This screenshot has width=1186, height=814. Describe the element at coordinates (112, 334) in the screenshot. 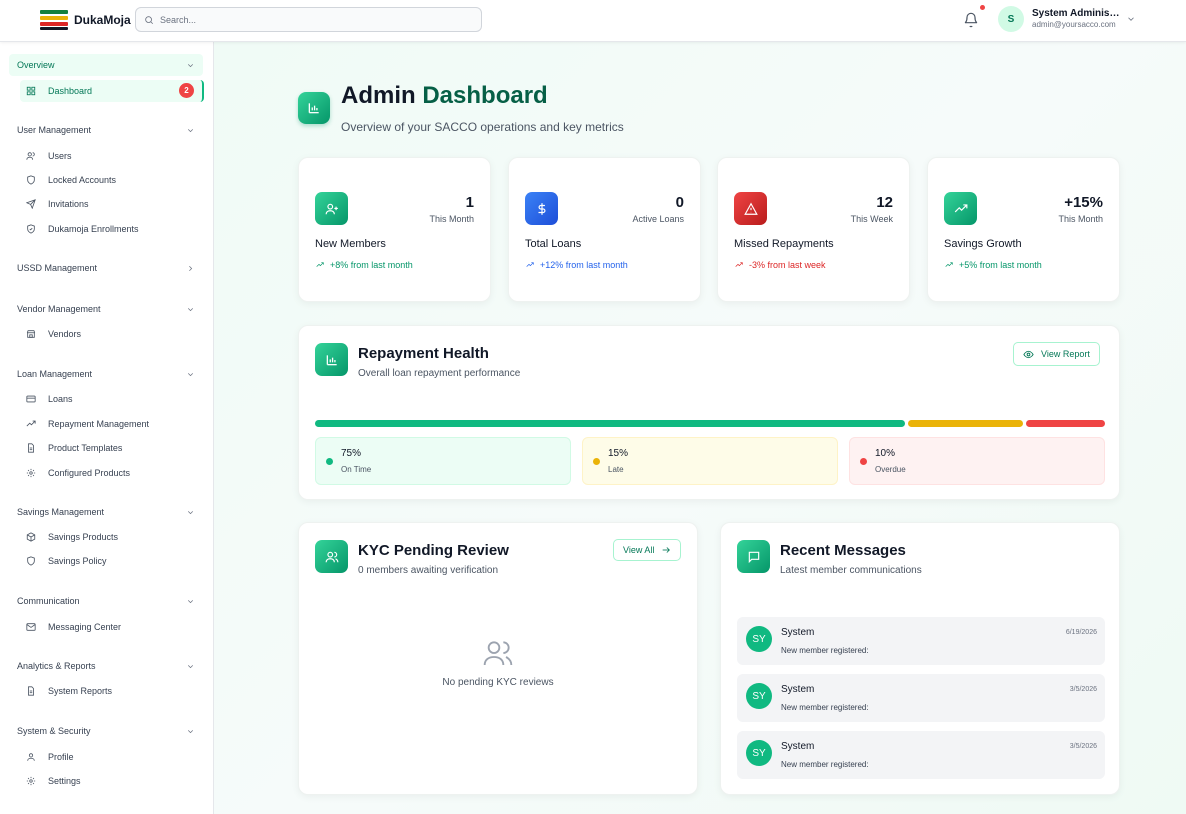

I see `sidebar-item-vendors: Vendors` at that location.